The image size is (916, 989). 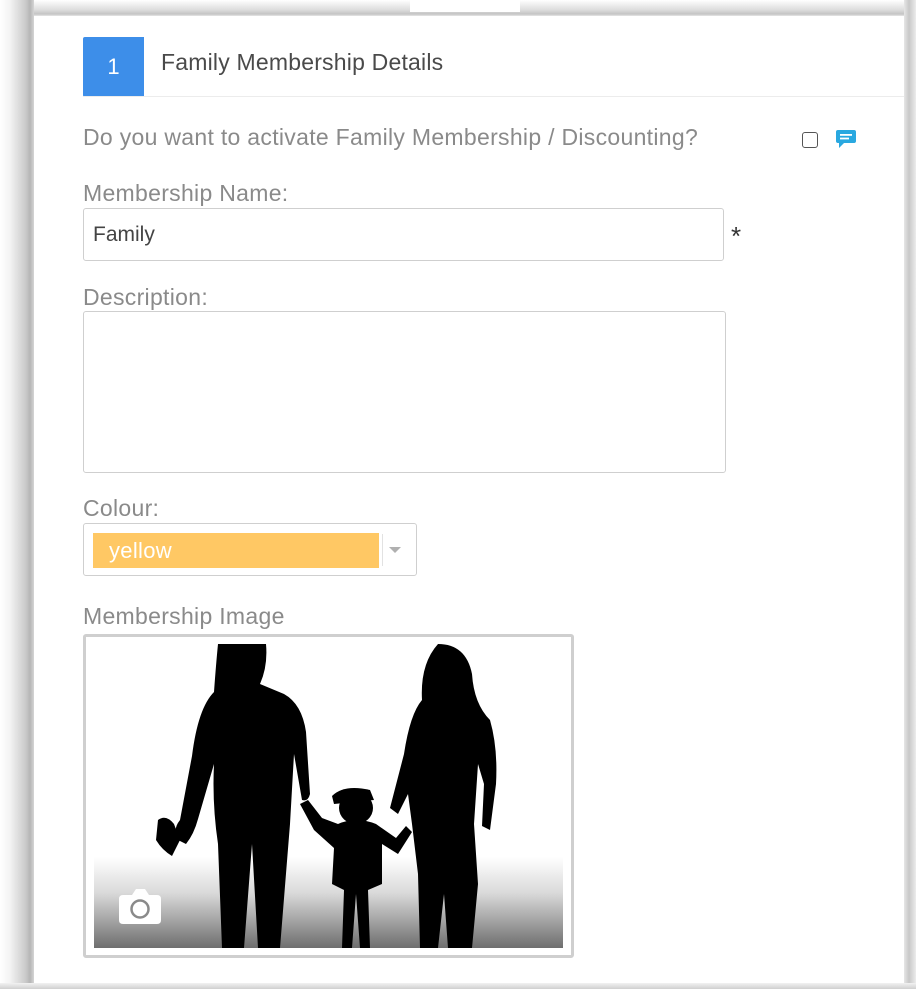 What do you see at coordinates (17, 494) in the screenshot?
I see `window-frame-left` at bounding box center [17, 494].